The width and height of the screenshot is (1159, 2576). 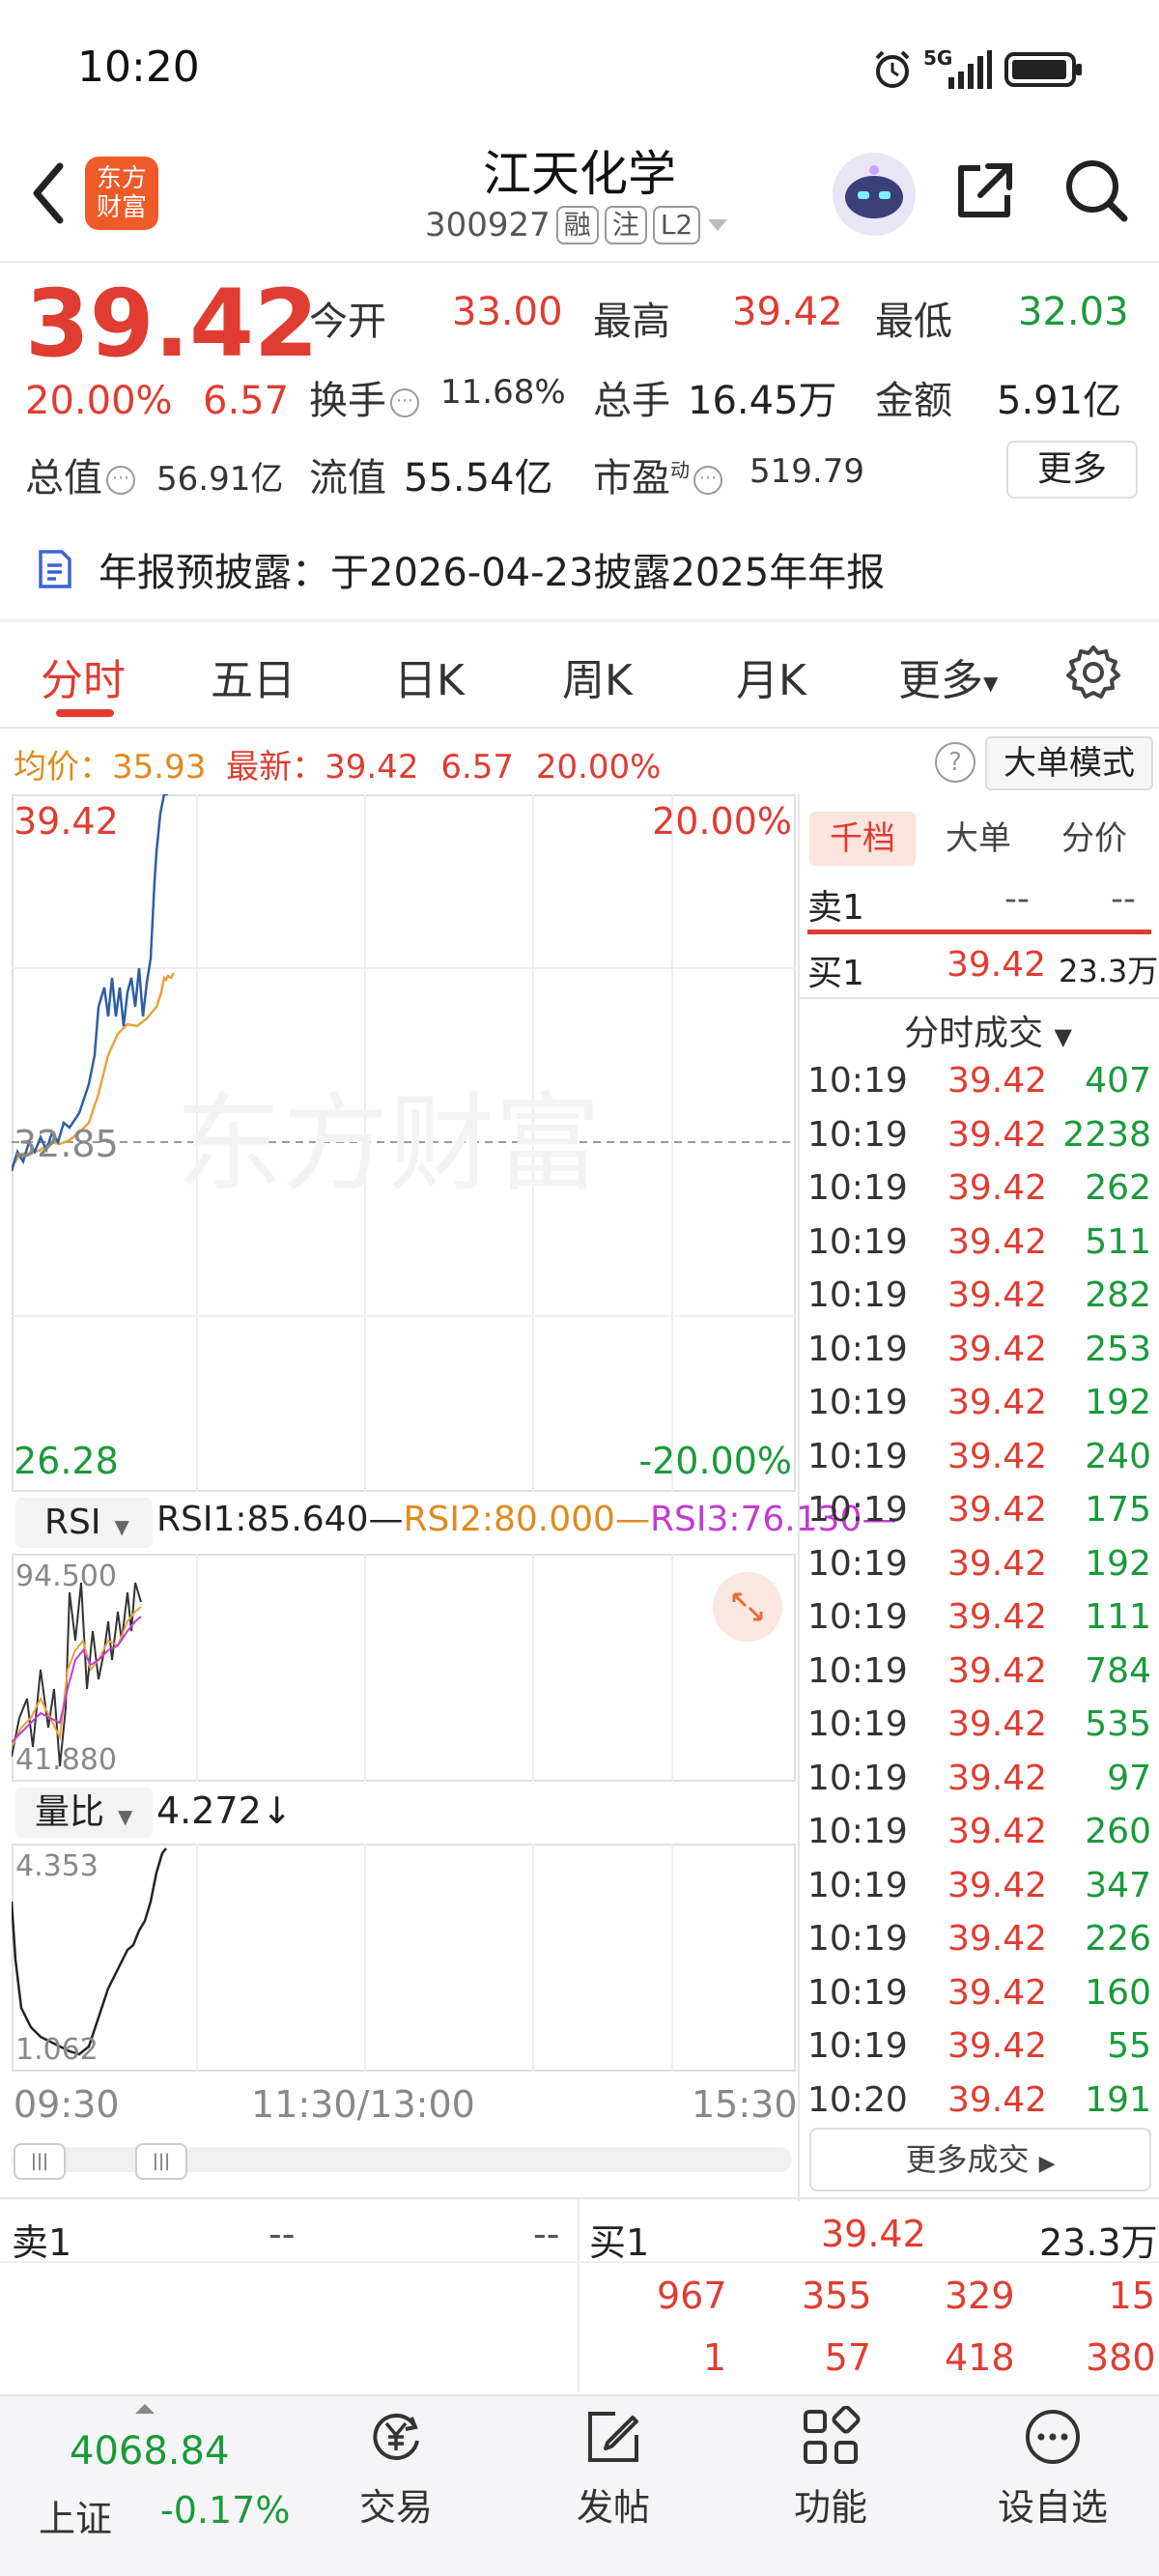 What do you see at coordinates (948, 676) in the screenshot?
I see `tab-more: 更多▼` at bounding box center [948, 676].